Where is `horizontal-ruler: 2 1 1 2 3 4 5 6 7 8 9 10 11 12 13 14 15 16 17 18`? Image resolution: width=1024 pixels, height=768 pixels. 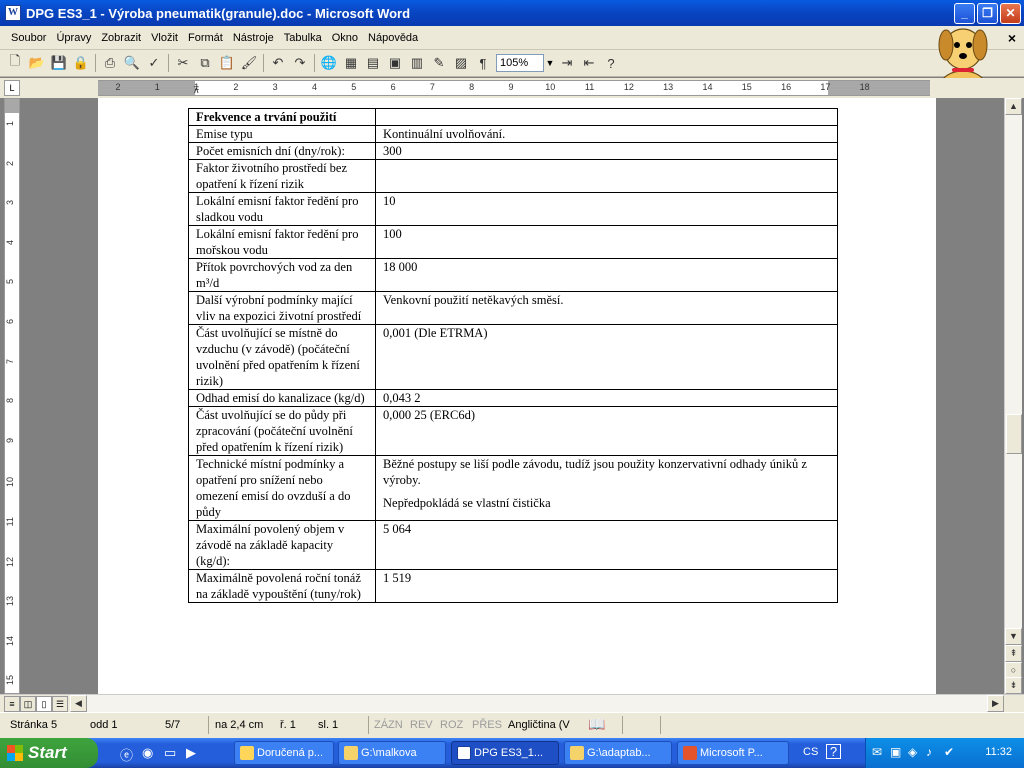
horizontal-ruler: 2 1 1 2 3 4 5 6 7 8 9 10 11 12 13 14 15 16 17 18 is located at coordinates (514, 88).